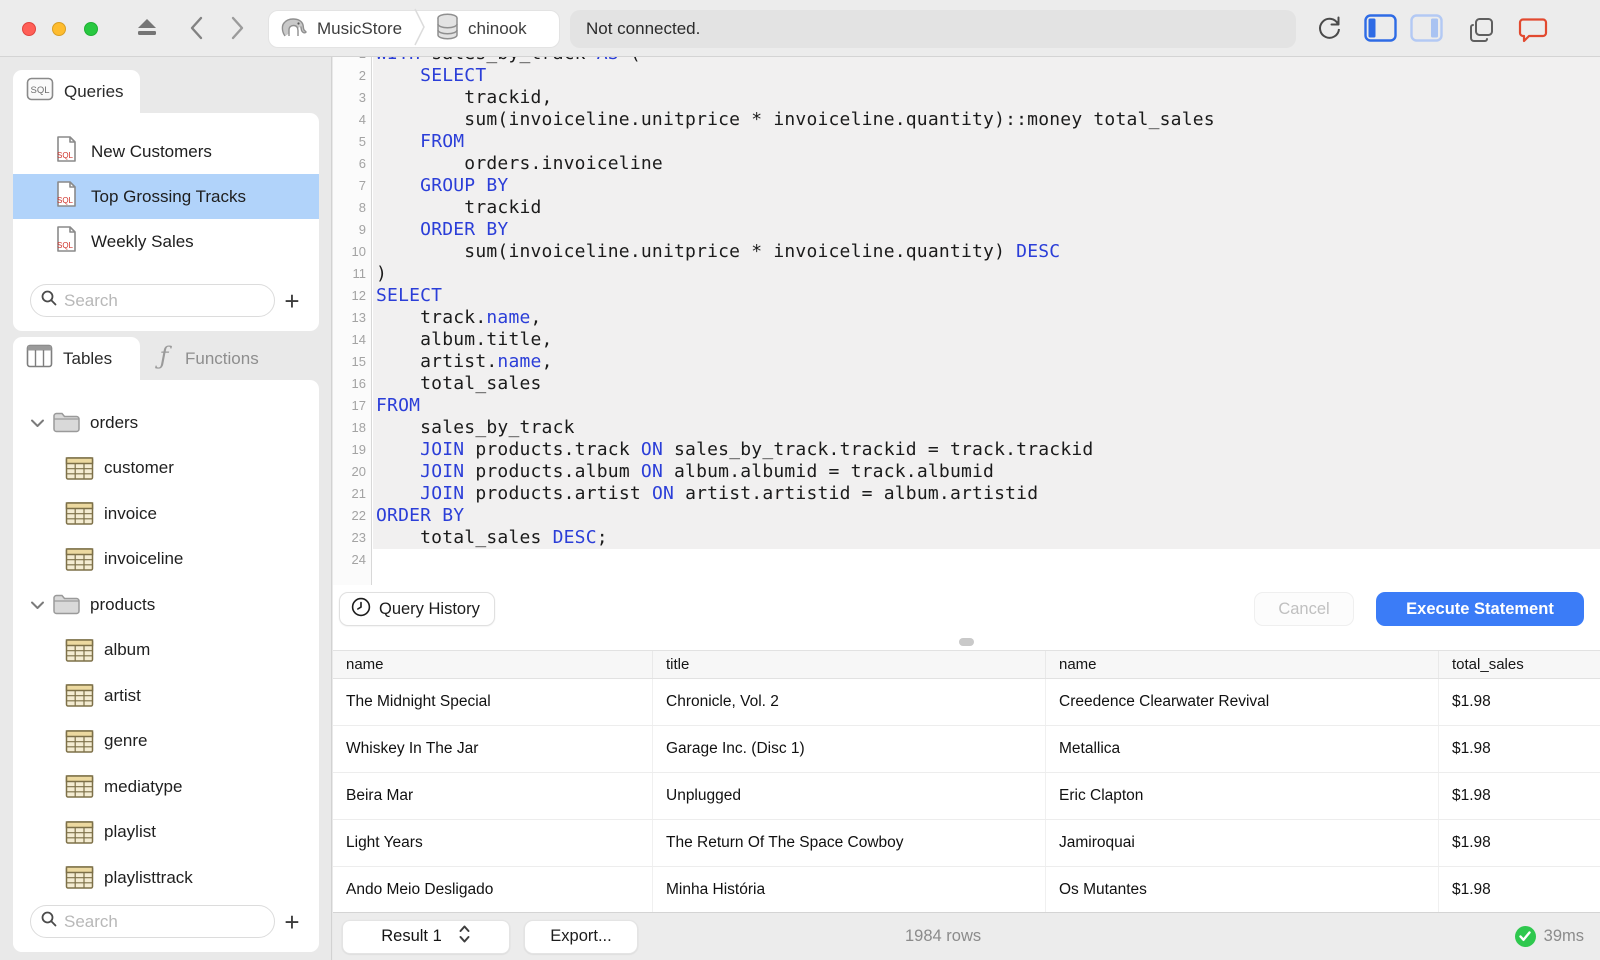 The height and width of the screenshot is (960, 1600). What do you see at coordinates (849, 843) in the screenshot?
I see `results-cell: The Return Of The Space Cowboy` at bounding box center [849, 843].